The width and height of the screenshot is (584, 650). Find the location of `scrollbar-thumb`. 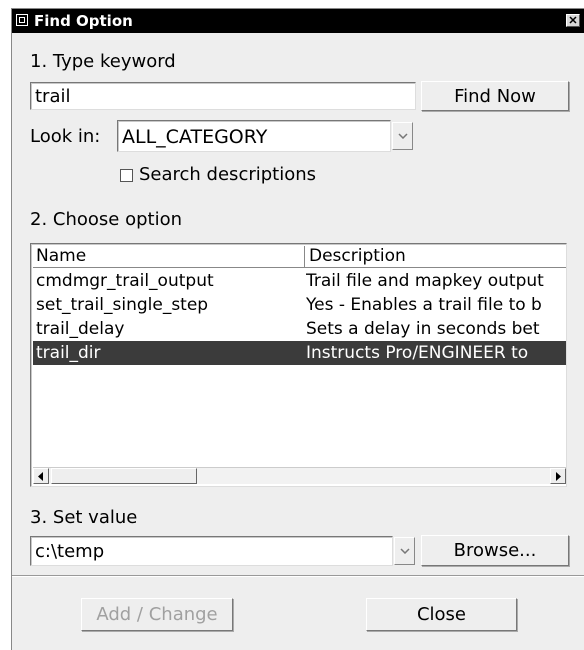

scrollbar-thumb is located at coordinates (124, 476).